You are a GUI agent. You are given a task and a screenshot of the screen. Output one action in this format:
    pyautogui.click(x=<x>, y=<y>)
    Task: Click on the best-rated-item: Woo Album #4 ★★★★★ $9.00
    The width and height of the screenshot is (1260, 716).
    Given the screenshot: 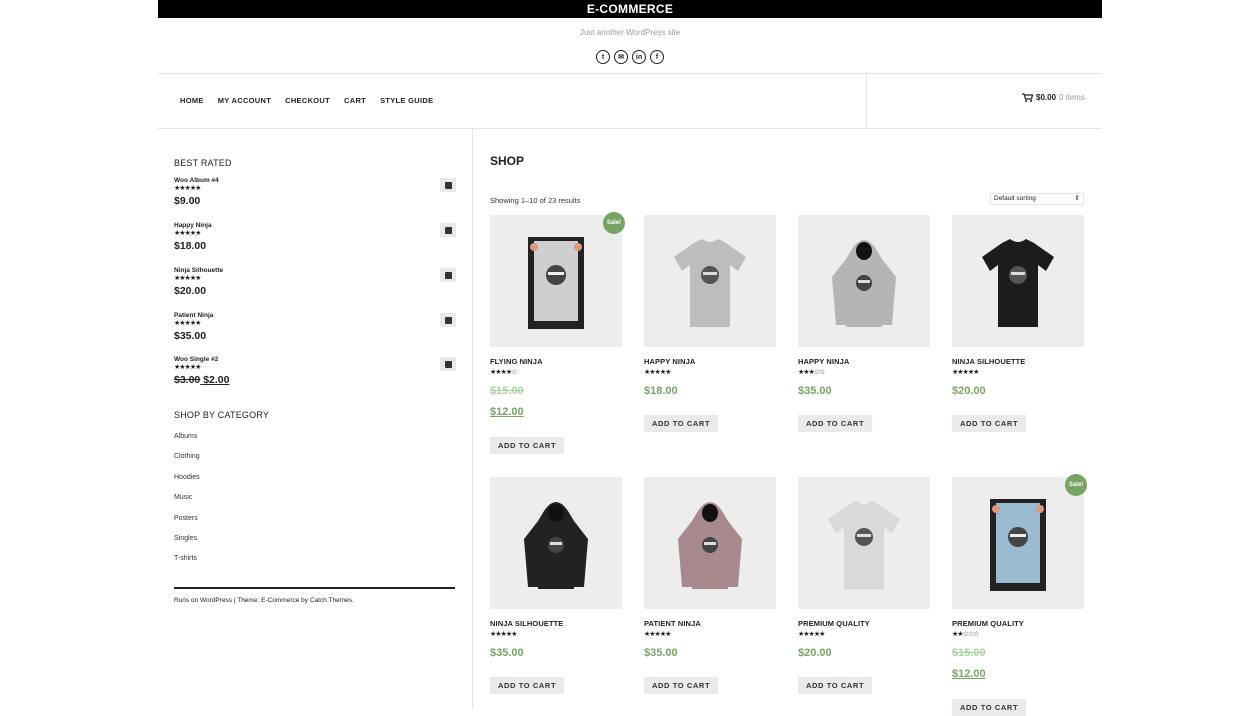 What is the action you would take?
    pyautogui.click(x=315, y=197)
    